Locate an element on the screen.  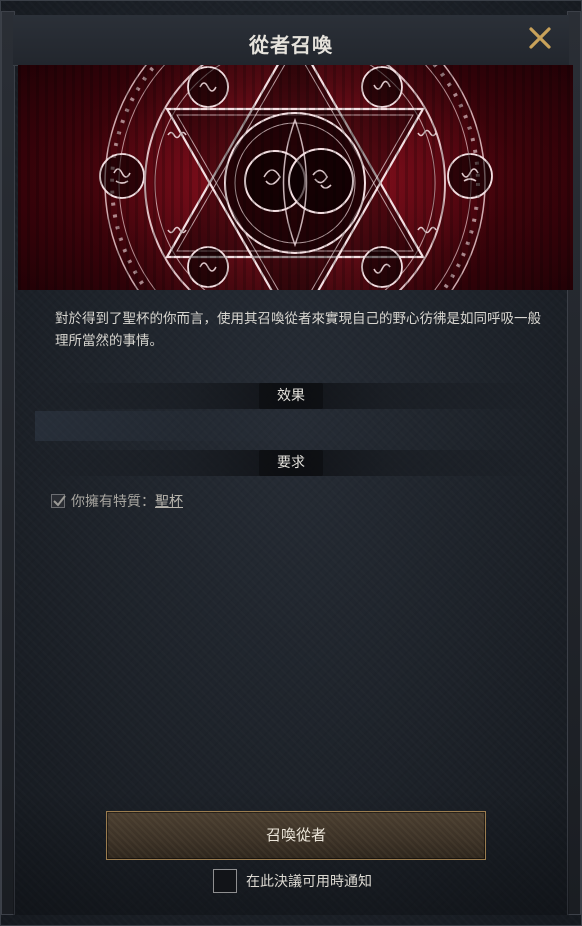
requirement-text: 你擁有特質： is located at coordinates (113, 502).